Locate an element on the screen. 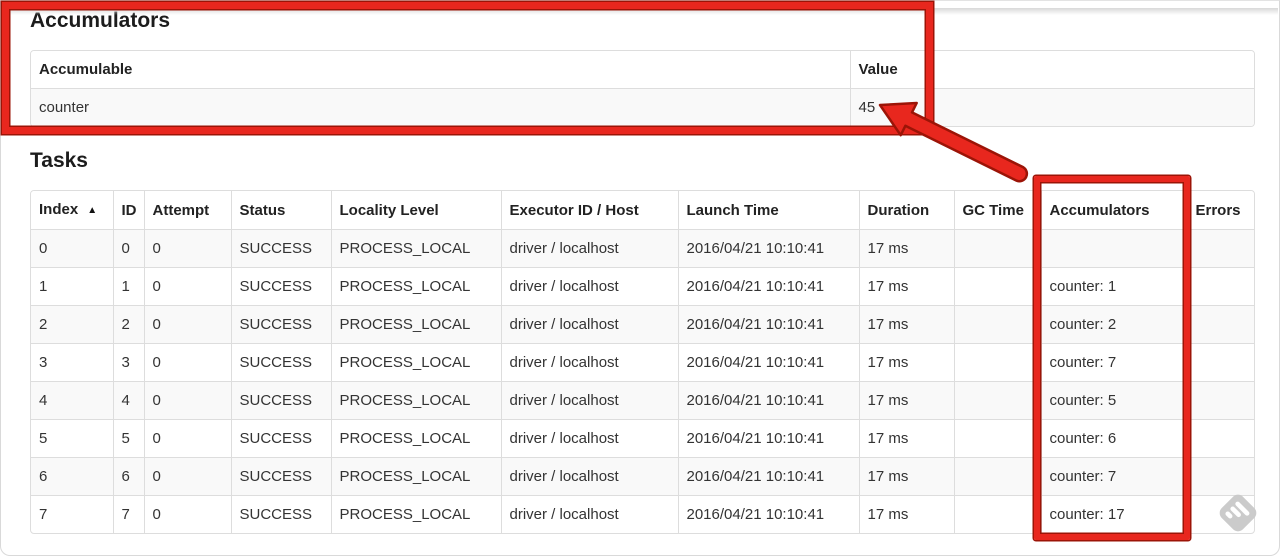  accumulable-column-header: Accumulable is located at coordinates (441, 70).